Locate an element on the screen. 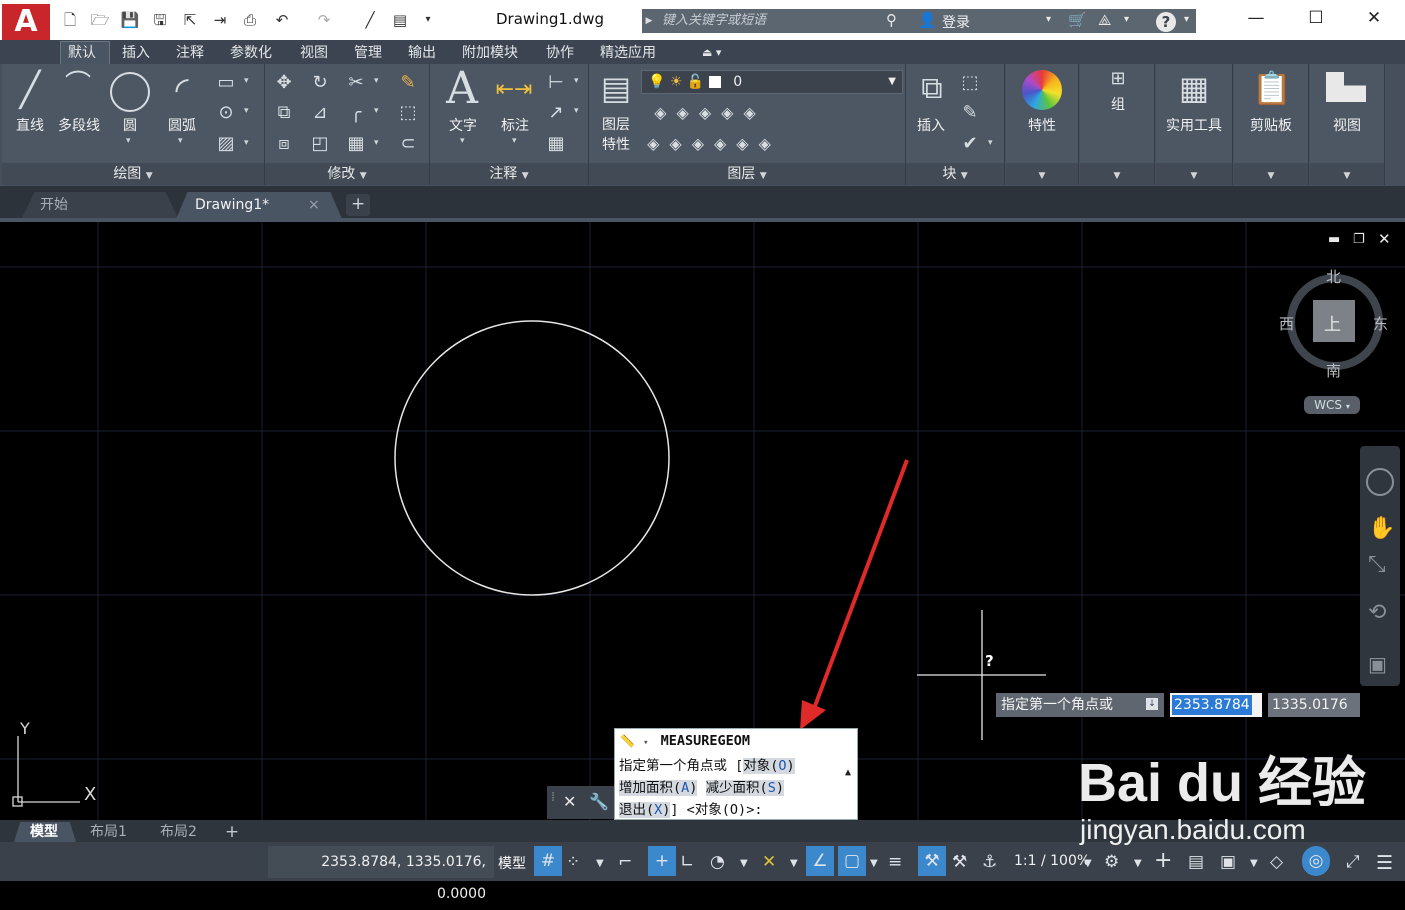 Image resolution: width=1405 pixels, height=910 pixels. modify-panel-expand-icon: ▼ is located at coordinates (363, 176).